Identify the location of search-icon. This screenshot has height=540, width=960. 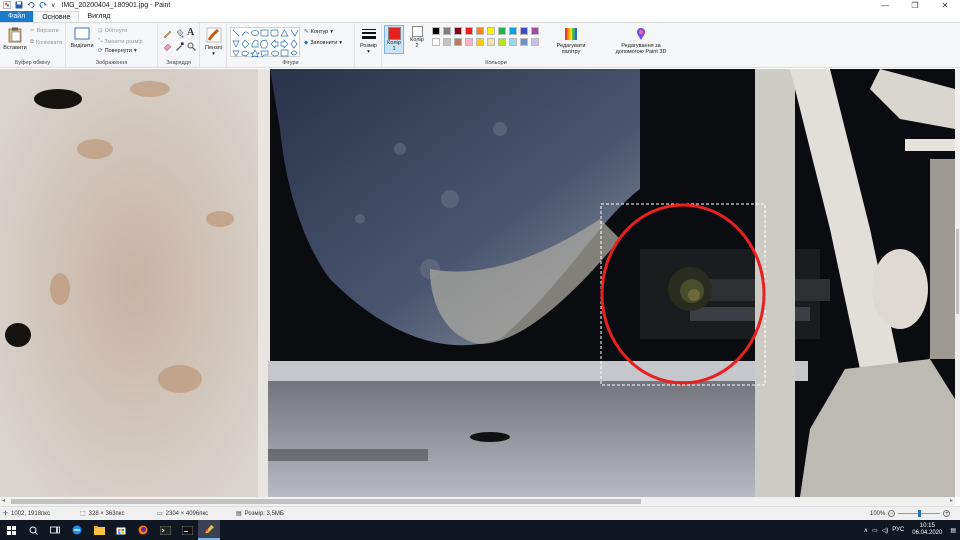
(33, 530).